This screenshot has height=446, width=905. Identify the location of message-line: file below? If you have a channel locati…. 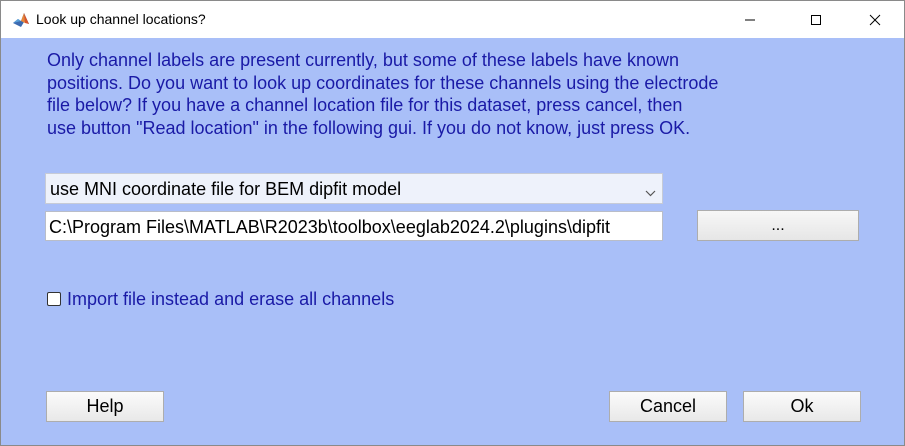
(365, 105).